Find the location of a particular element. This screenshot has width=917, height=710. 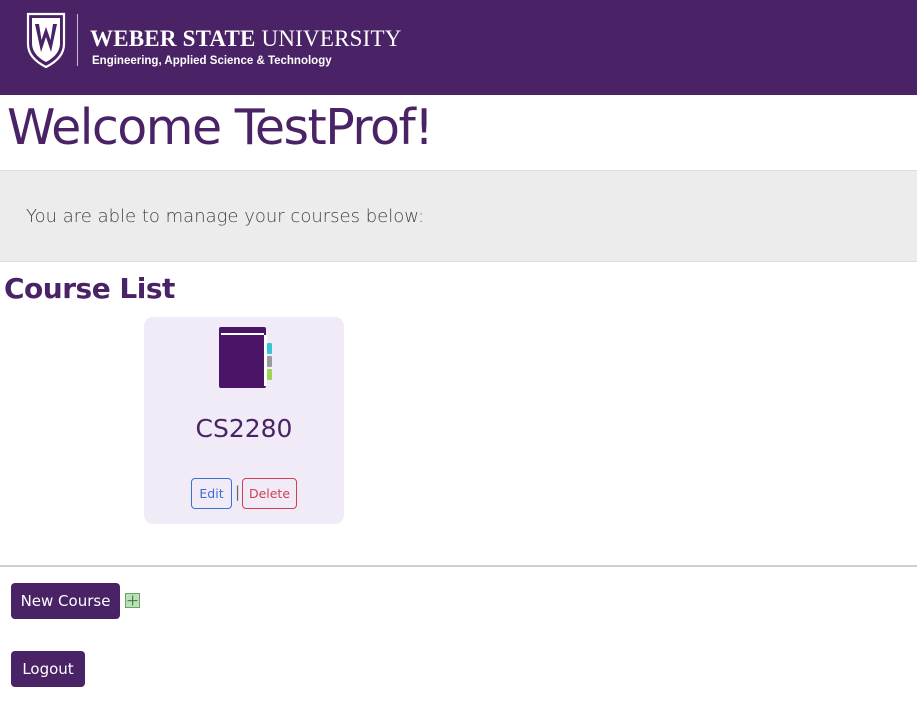

edit-course-button: Edit is located at coordinates (211, 493).